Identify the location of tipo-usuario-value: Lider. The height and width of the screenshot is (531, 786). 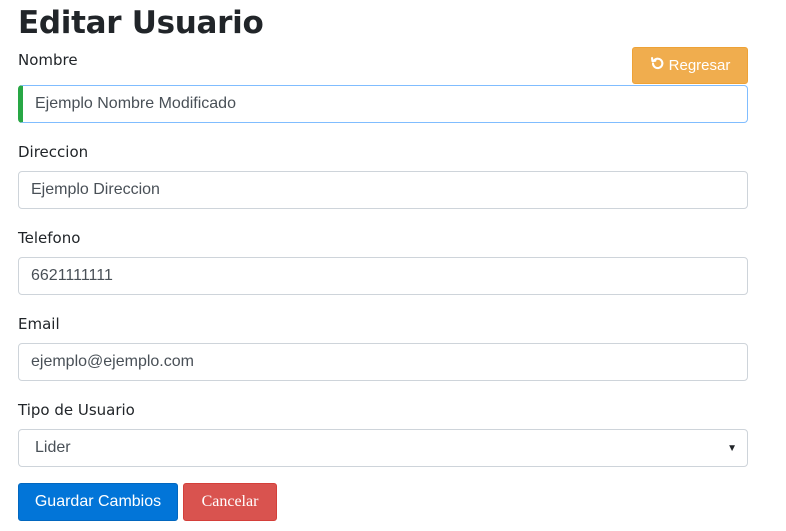
(53, 447).